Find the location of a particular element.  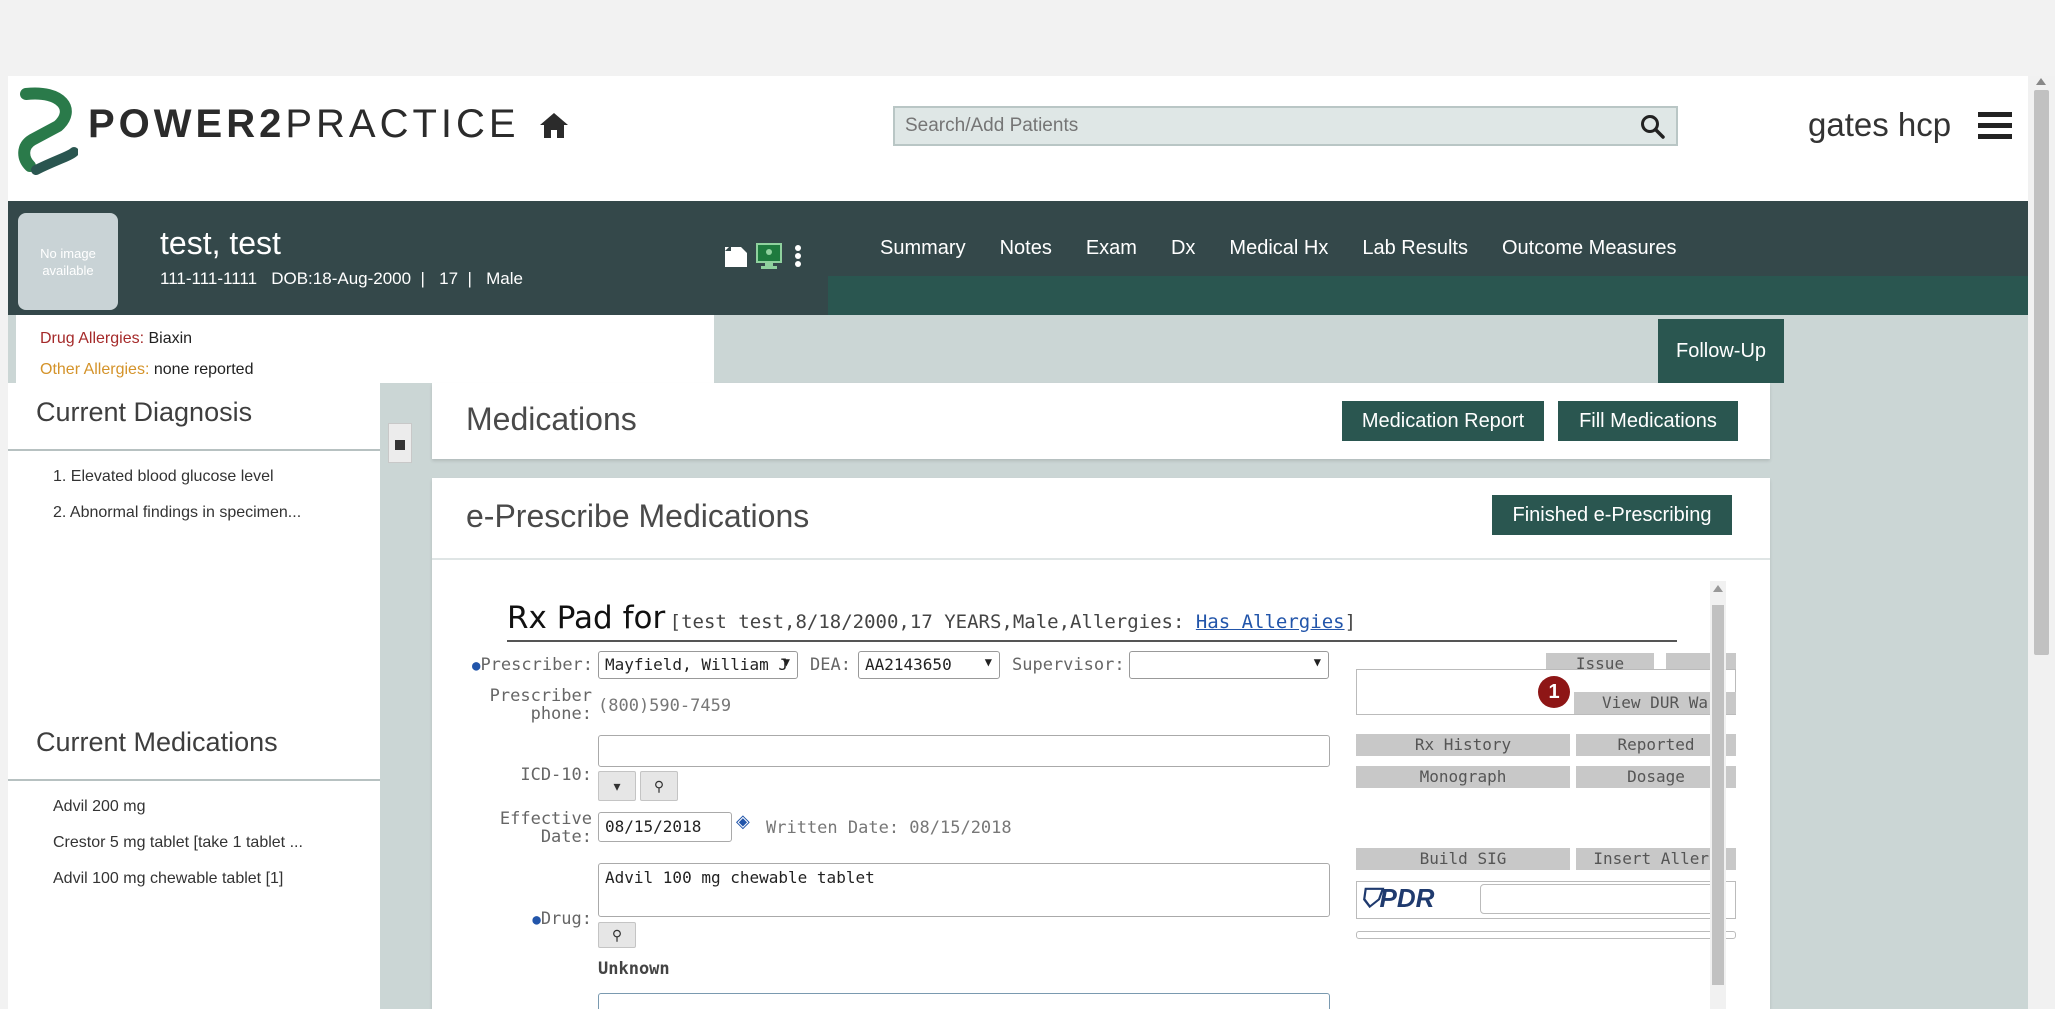

tab-medical-hx: Medical Hx is located at coordinates (1278, 248).